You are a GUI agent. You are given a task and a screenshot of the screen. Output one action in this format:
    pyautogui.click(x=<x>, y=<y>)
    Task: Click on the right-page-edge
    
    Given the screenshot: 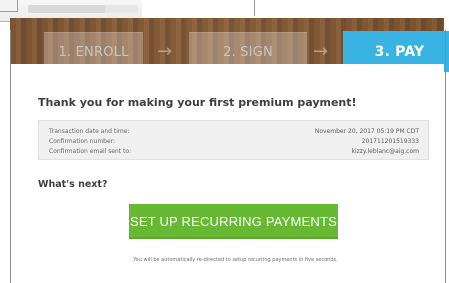 What is the action you would take?
    pyautogui.click(x=445, y=156)
    